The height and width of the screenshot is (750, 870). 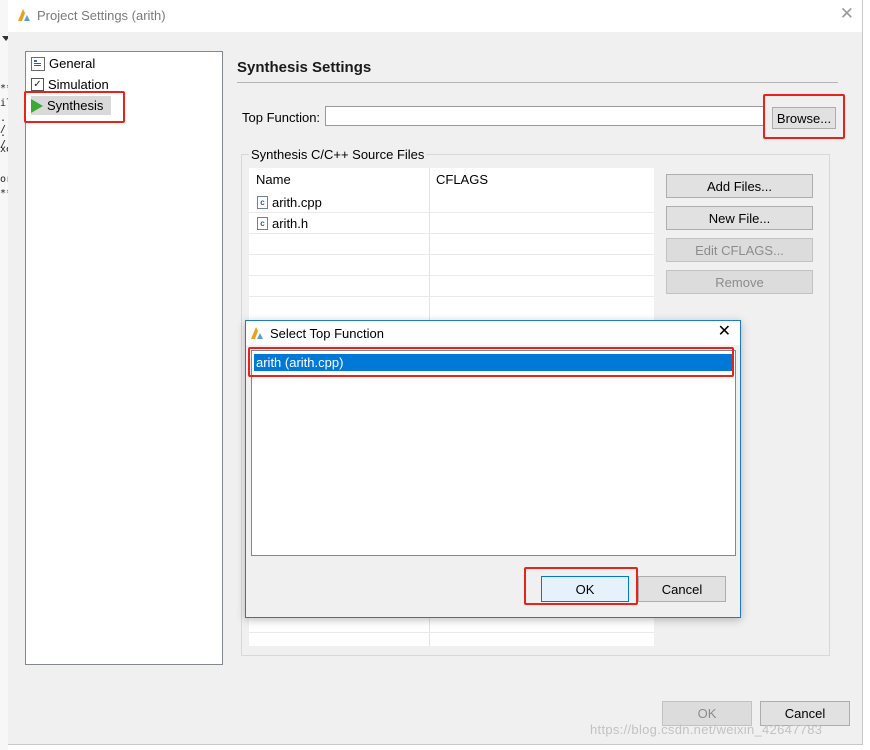 I want to click on checkbox-icon: ✓, so click(x=37, y=84).